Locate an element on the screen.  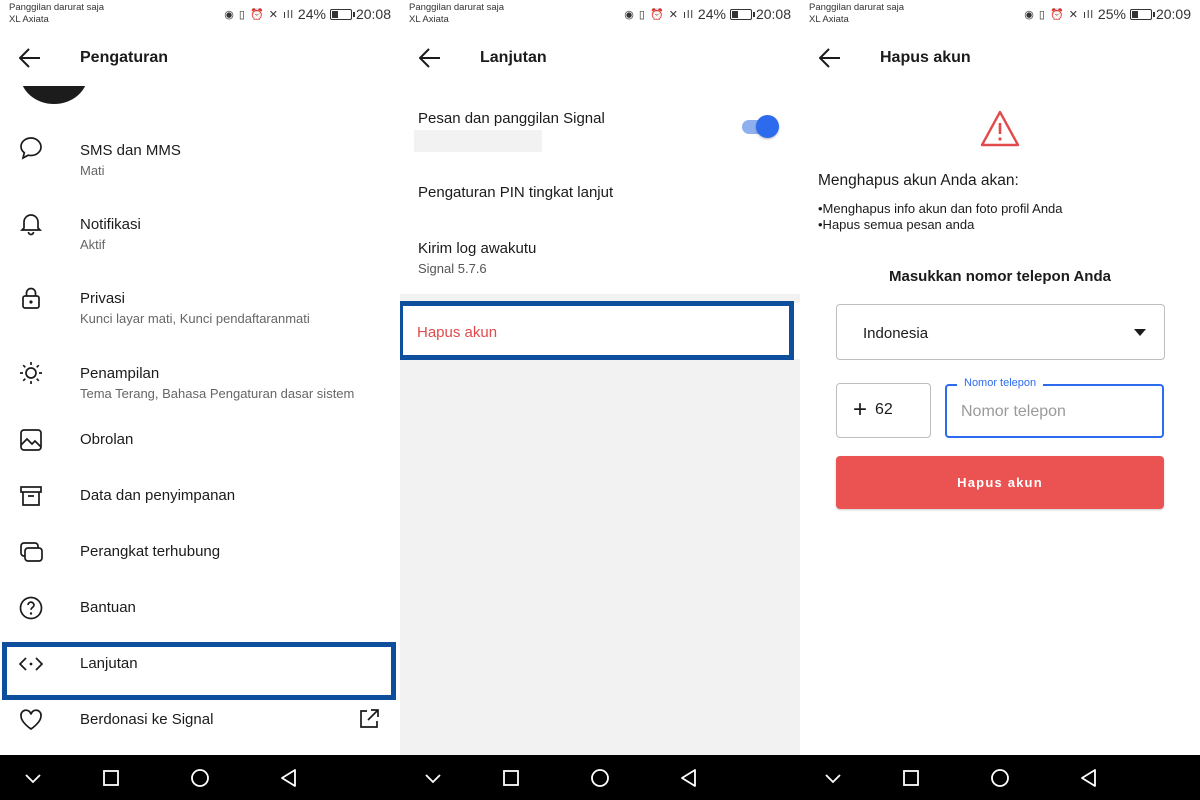
dropdown-caret-icon is located at coordinates (1140, 332).